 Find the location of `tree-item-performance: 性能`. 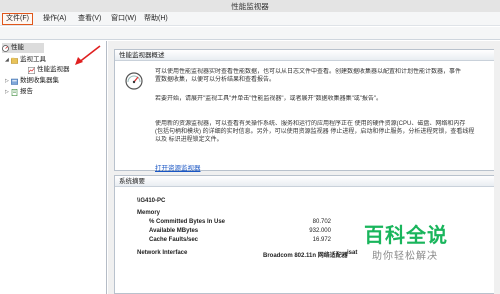

tree-item-performance: 性能 is located at coordinates (23, 48).